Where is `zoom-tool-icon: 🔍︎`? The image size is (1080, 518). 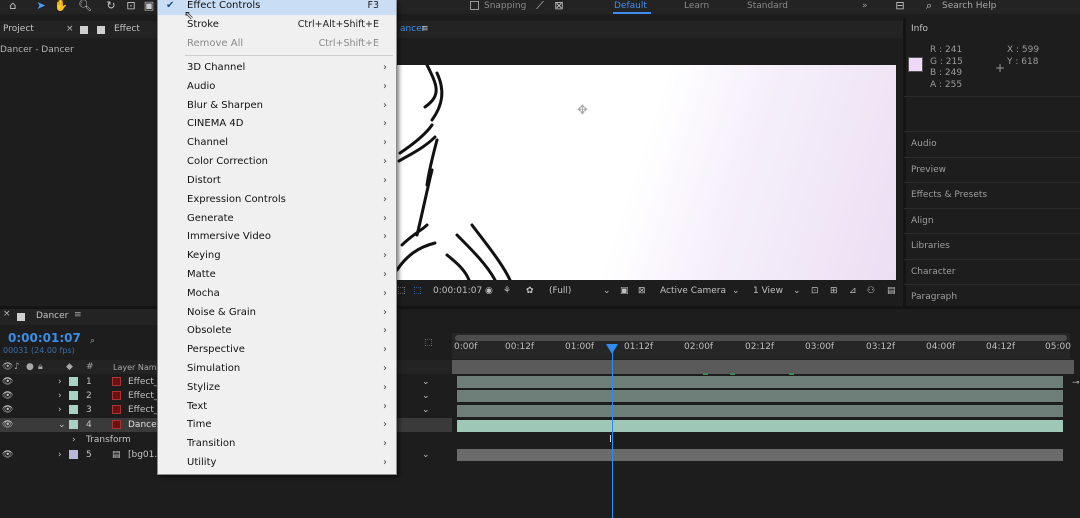
zoom-tool-icon: 🔍︎ is located at coordinates (85, 6).